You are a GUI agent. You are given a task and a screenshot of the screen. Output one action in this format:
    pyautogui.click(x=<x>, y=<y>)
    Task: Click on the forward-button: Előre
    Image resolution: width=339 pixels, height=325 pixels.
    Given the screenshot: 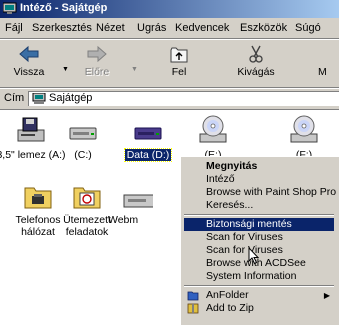 What is the action you would take?
    pyautogui.click(x=97, y=63)
    